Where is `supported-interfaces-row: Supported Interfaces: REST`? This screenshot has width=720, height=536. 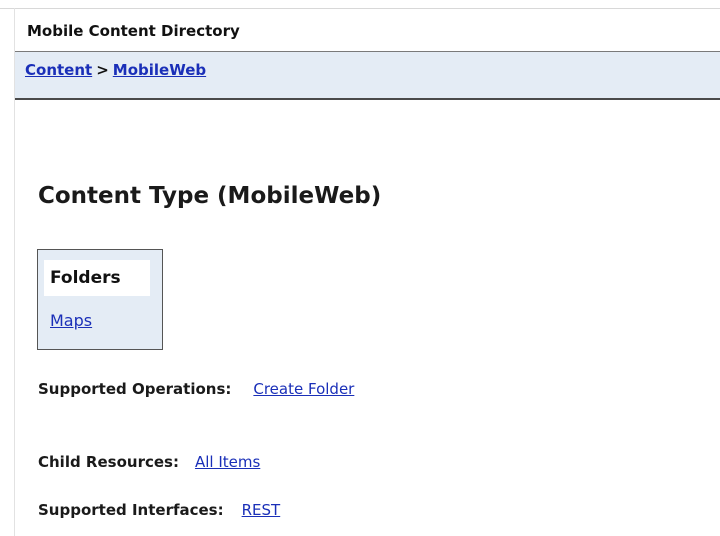
supported-interfaces-row: Supported Interfaces: REST is located at coordinates (159, 510).